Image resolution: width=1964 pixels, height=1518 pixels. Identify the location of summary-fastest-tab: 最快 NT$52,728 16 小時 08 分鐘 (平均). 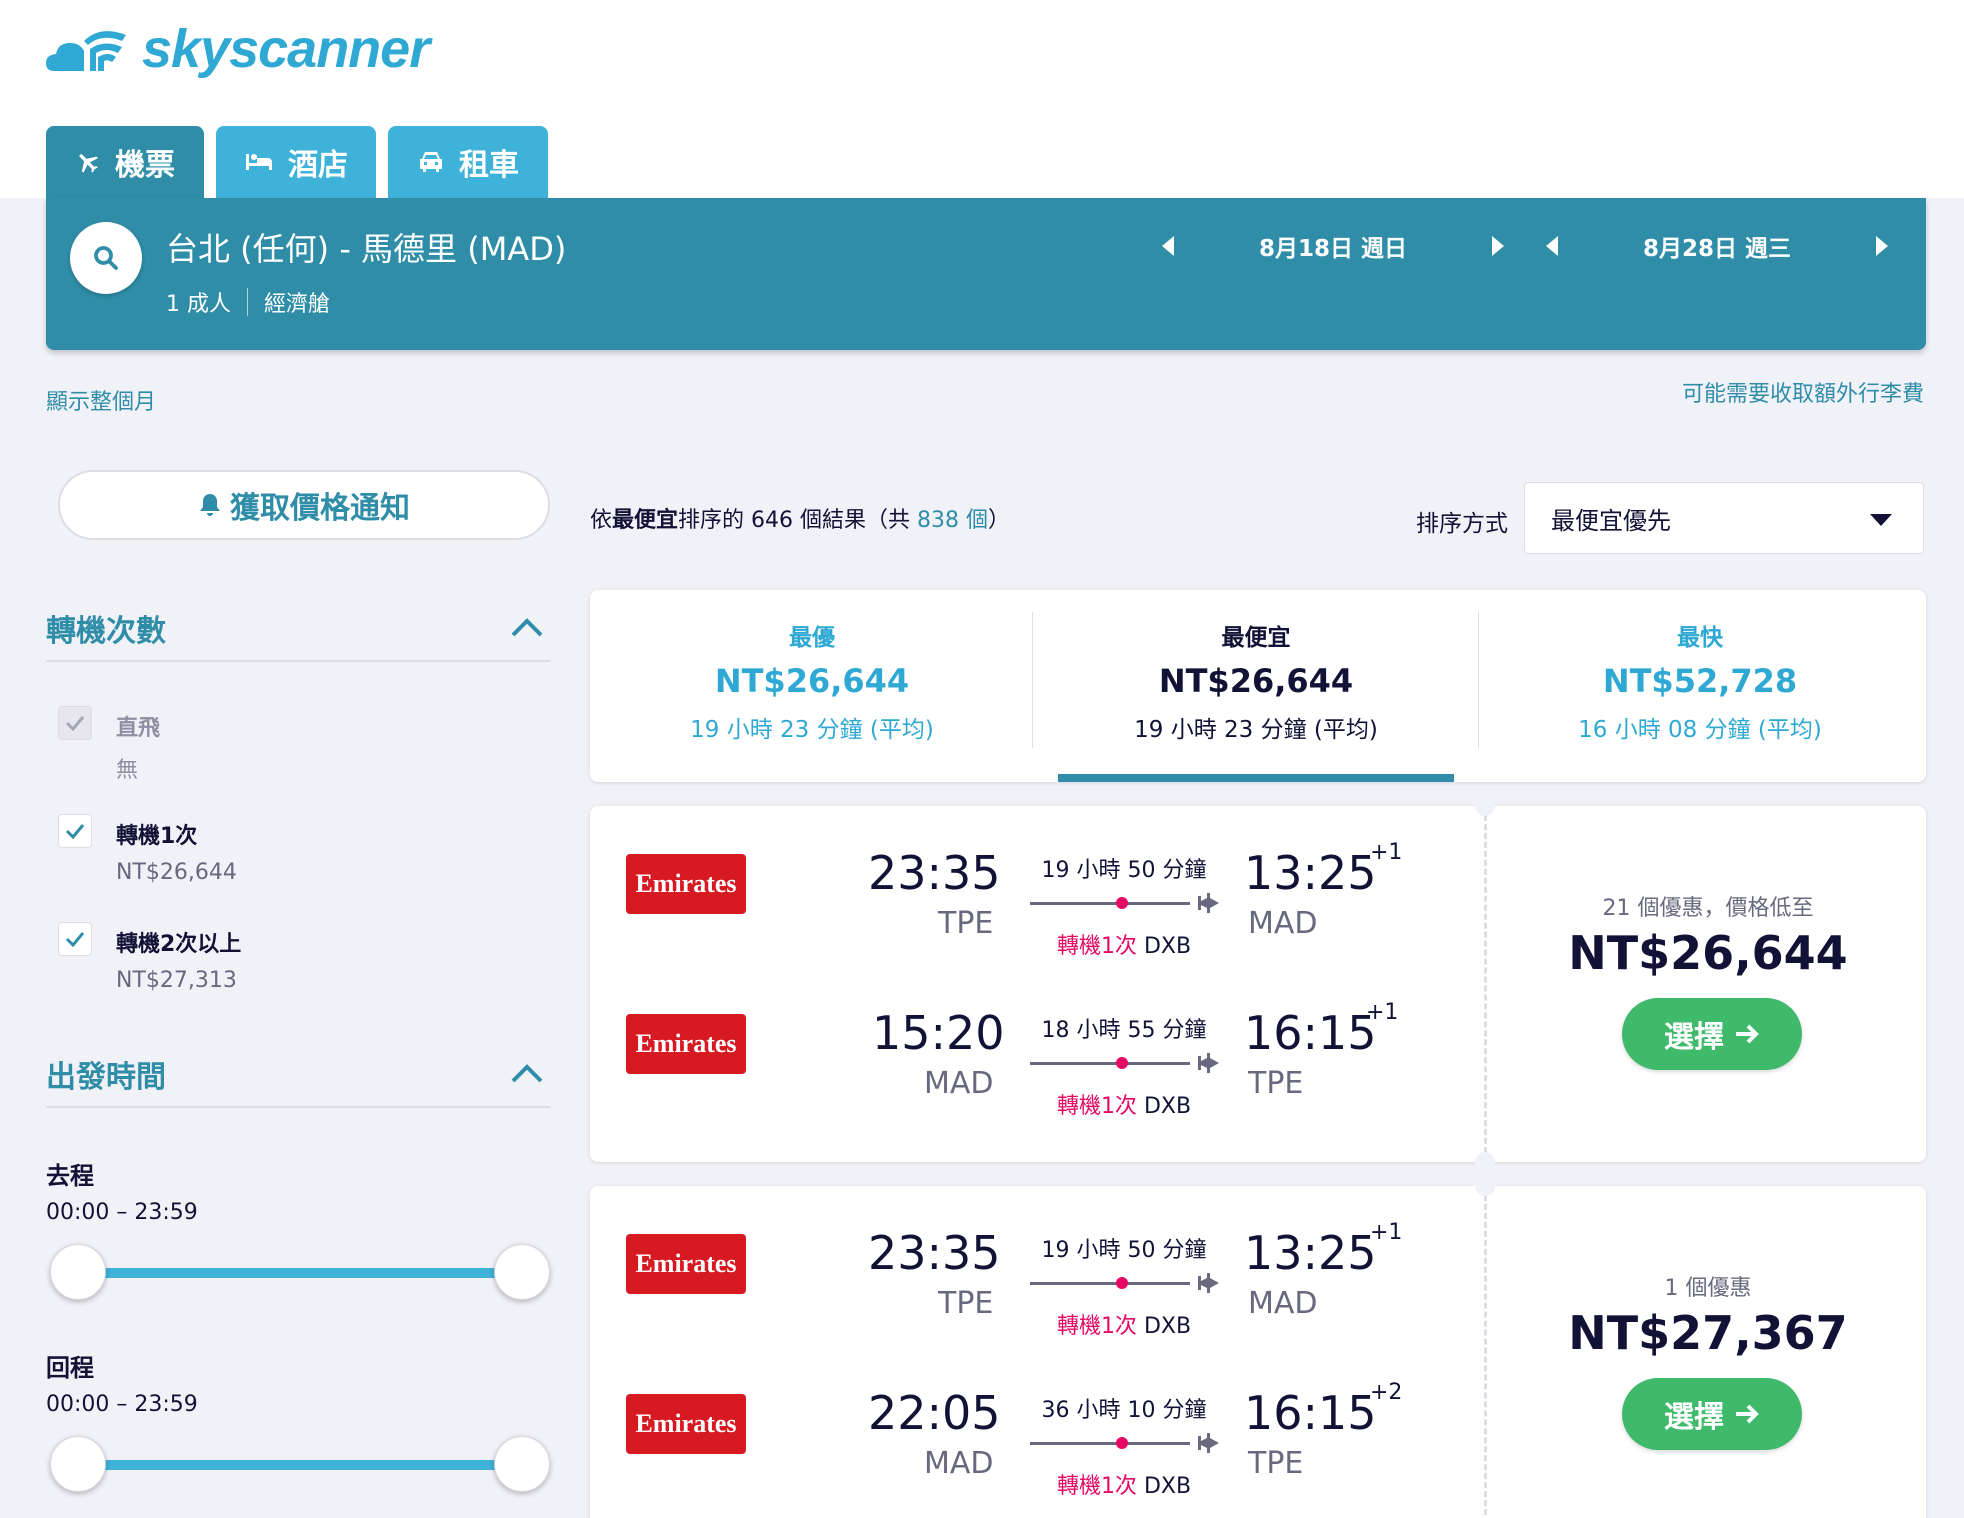
(1700, 686).